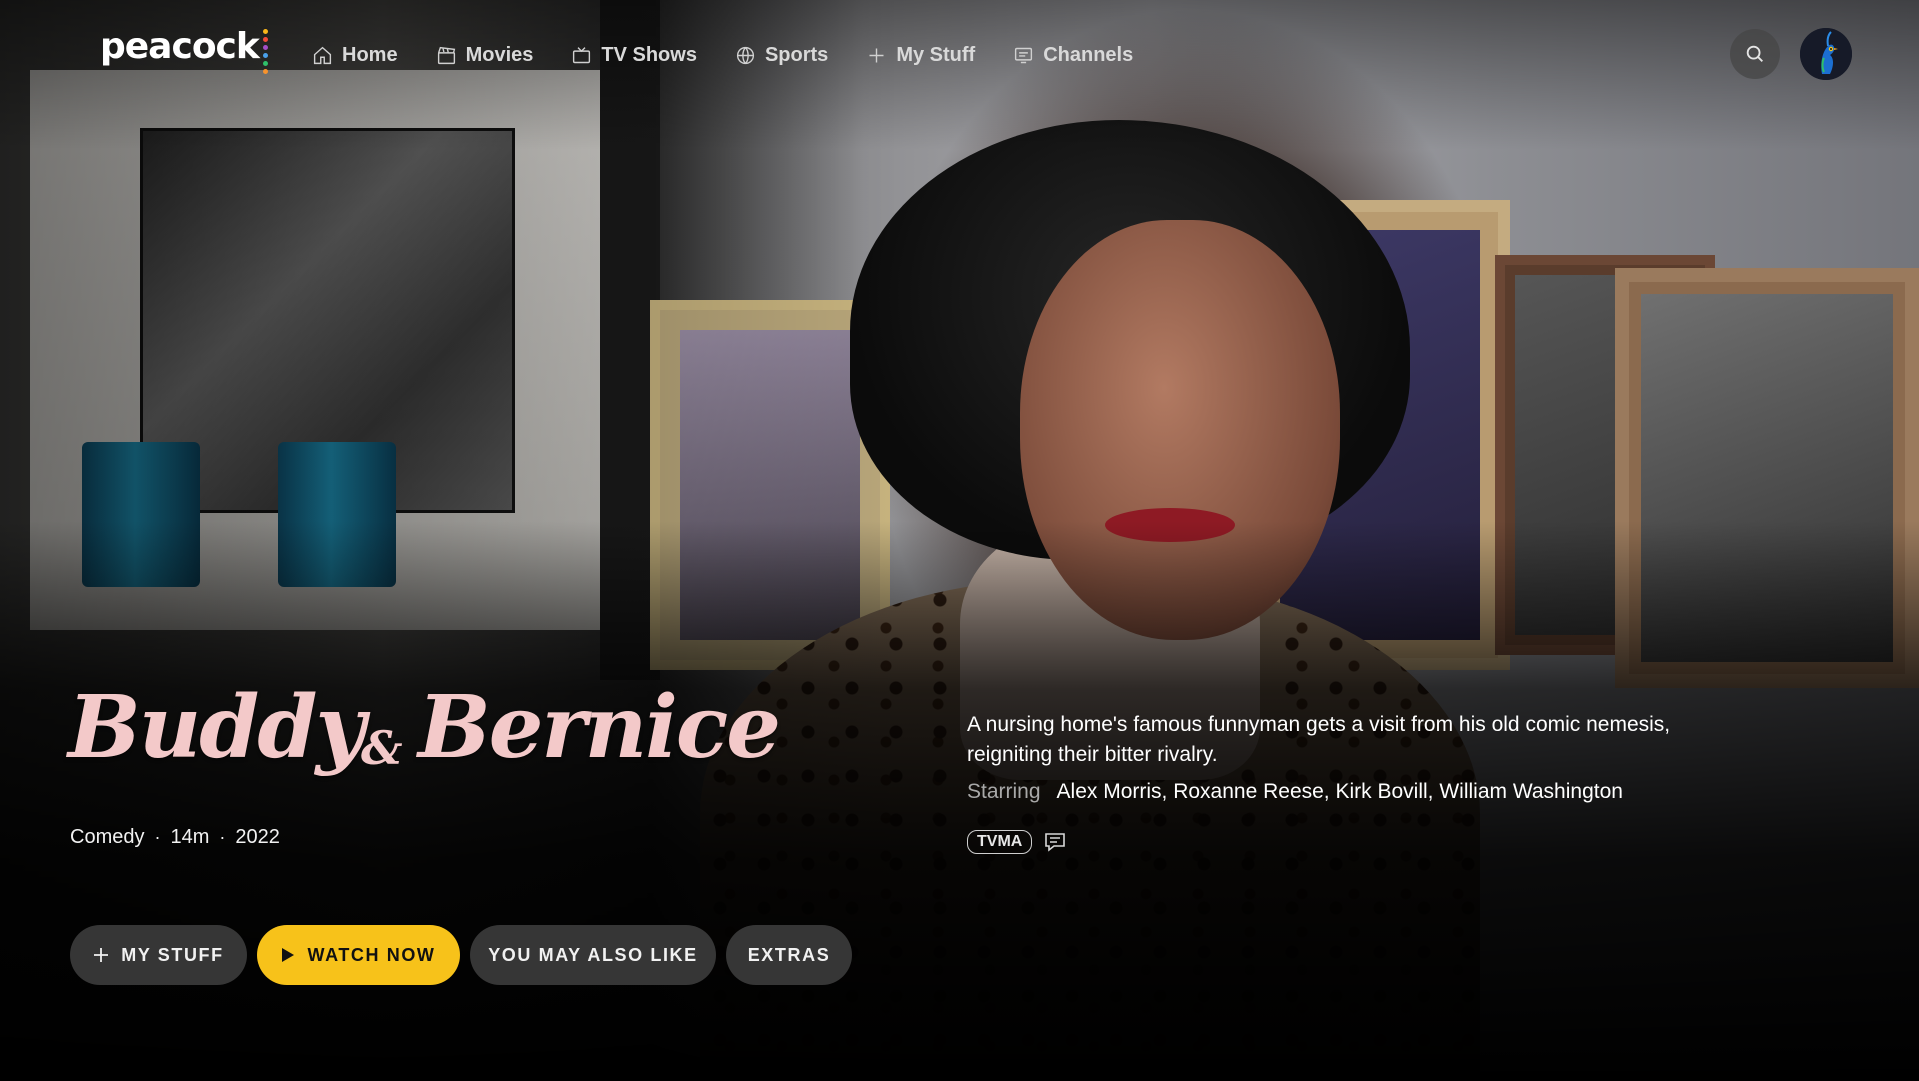 The image size is (1919, 1081). I want to click on logo-dots, so click(265, 51).